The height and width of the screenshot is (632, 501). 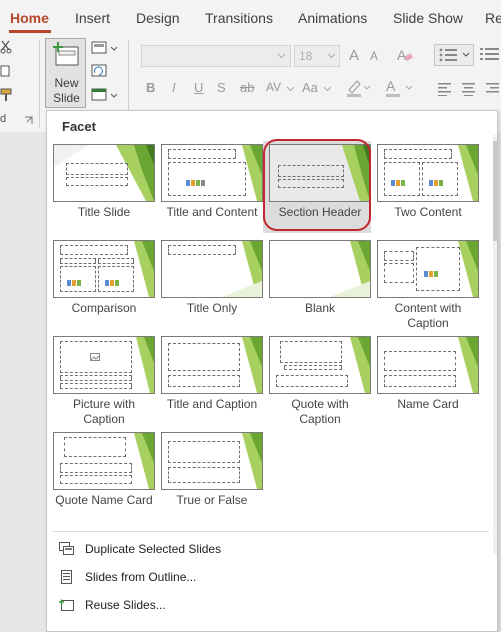 What do you see at coordinates (150, 87) in the screenshot?
I see `bold-button: B` at bounding box center [150, 87].